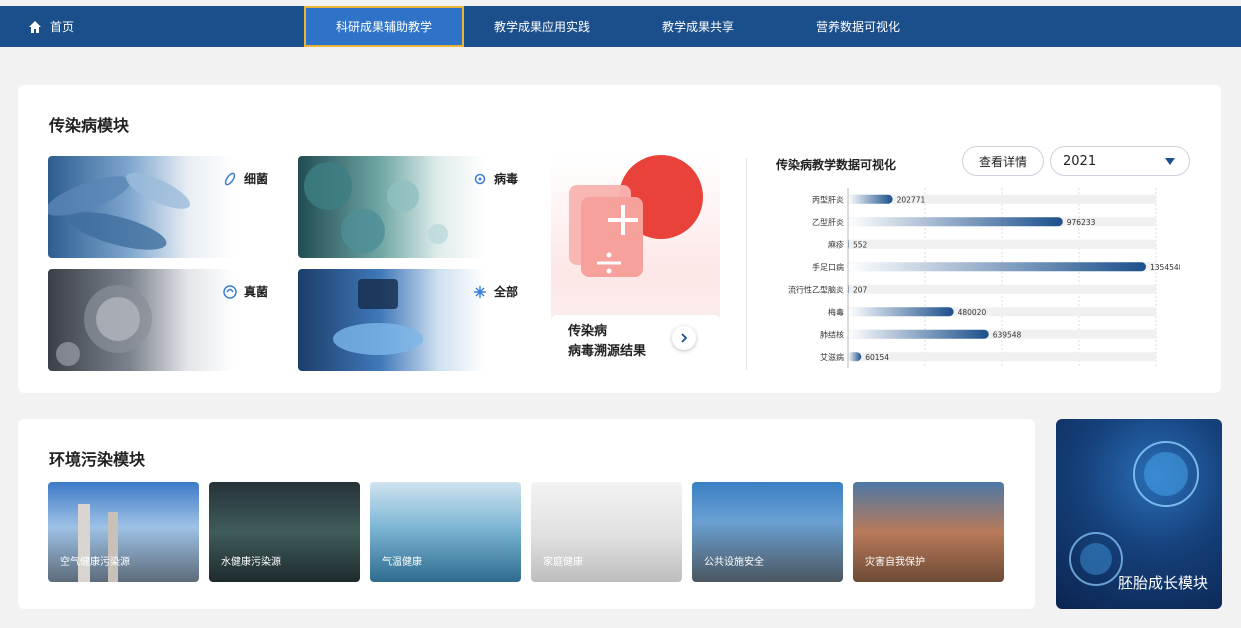 The image size is (1241, 628). Describe the element at coordinates (445, 532) in the screenshot. I see `env-tile-temperature: 气温健康` at that location.